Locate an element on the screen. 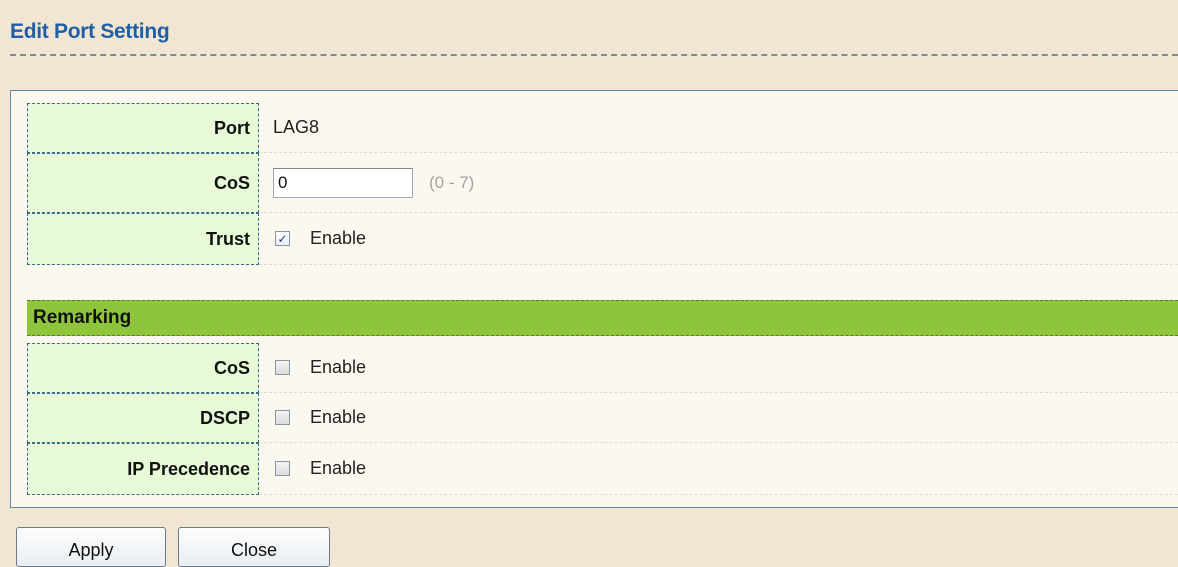 Image resolution: width=1178 pixels, height=567 pixels. remark-dscp-label: DSCP is located at coordinates (143, 418).